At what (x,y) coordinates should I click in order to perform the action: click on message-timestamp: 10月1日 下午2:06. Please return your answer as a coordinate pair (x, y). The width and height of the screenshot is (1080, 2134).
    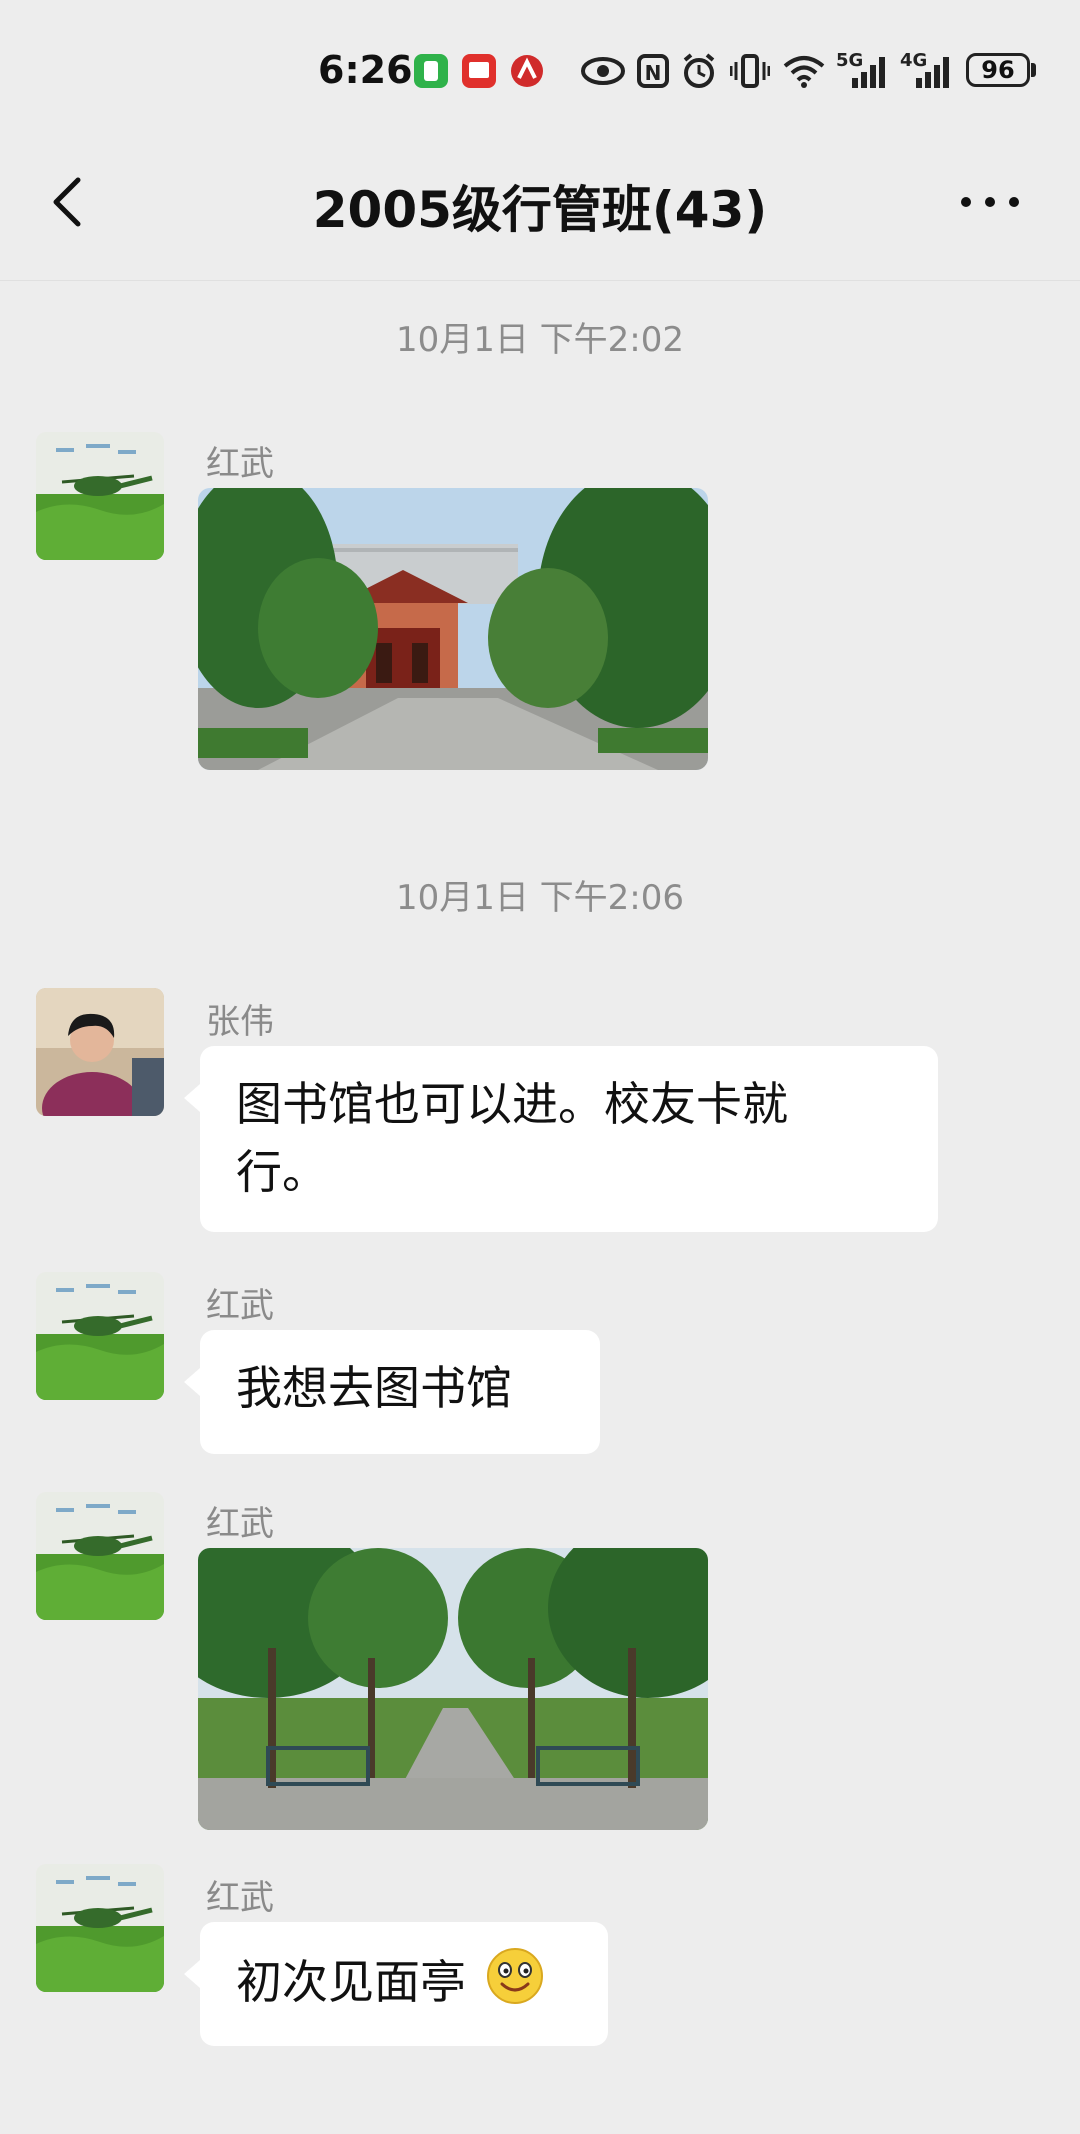
    Looking at the image, I should click on (540, 898).